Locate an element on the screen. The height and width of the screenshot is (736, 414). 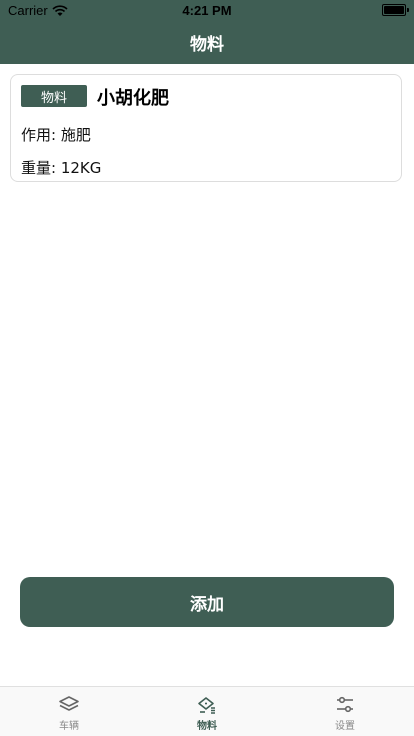
status-time: 4:21 PM is located at coordinates (207, 10).